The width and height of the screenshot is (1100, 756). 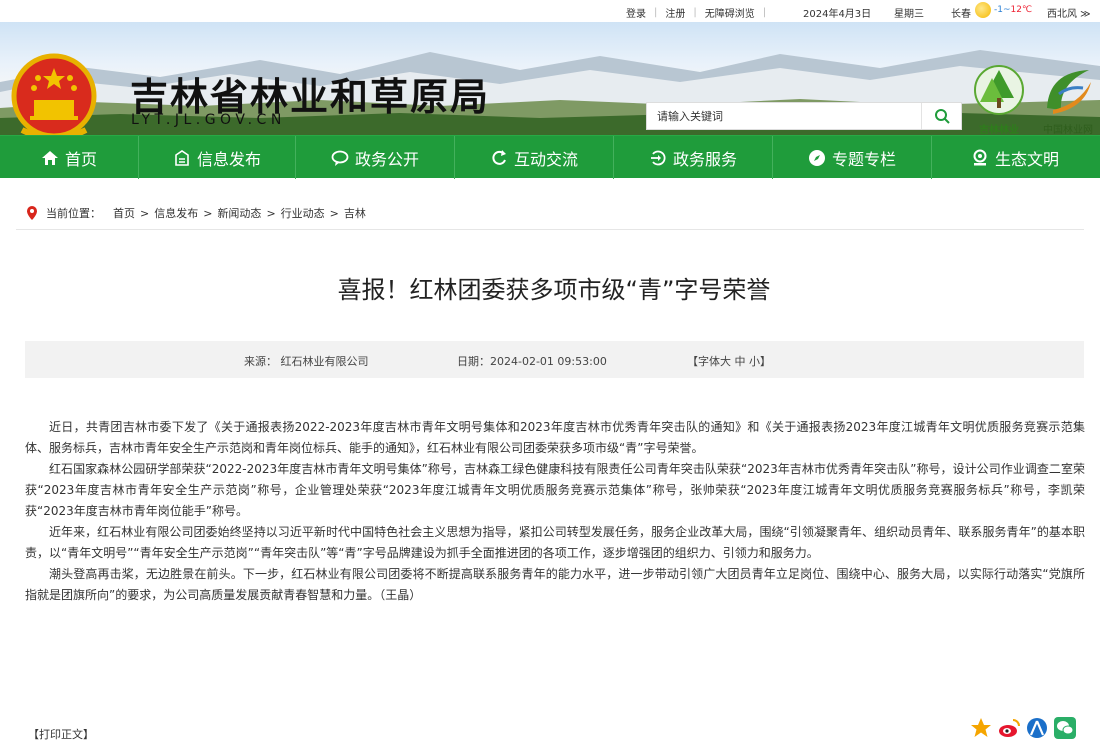 I want to click on china-forestry-logo: 中国林业网, so click(x=1068, y=99).